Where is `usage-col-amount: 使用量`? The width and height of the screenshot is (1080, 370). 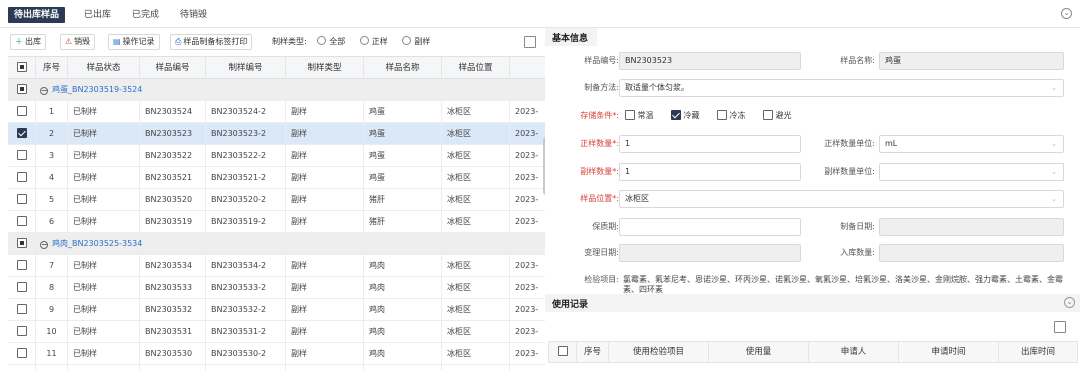 usage-col-amount: 使用量 is located at coordinates (759, 352).